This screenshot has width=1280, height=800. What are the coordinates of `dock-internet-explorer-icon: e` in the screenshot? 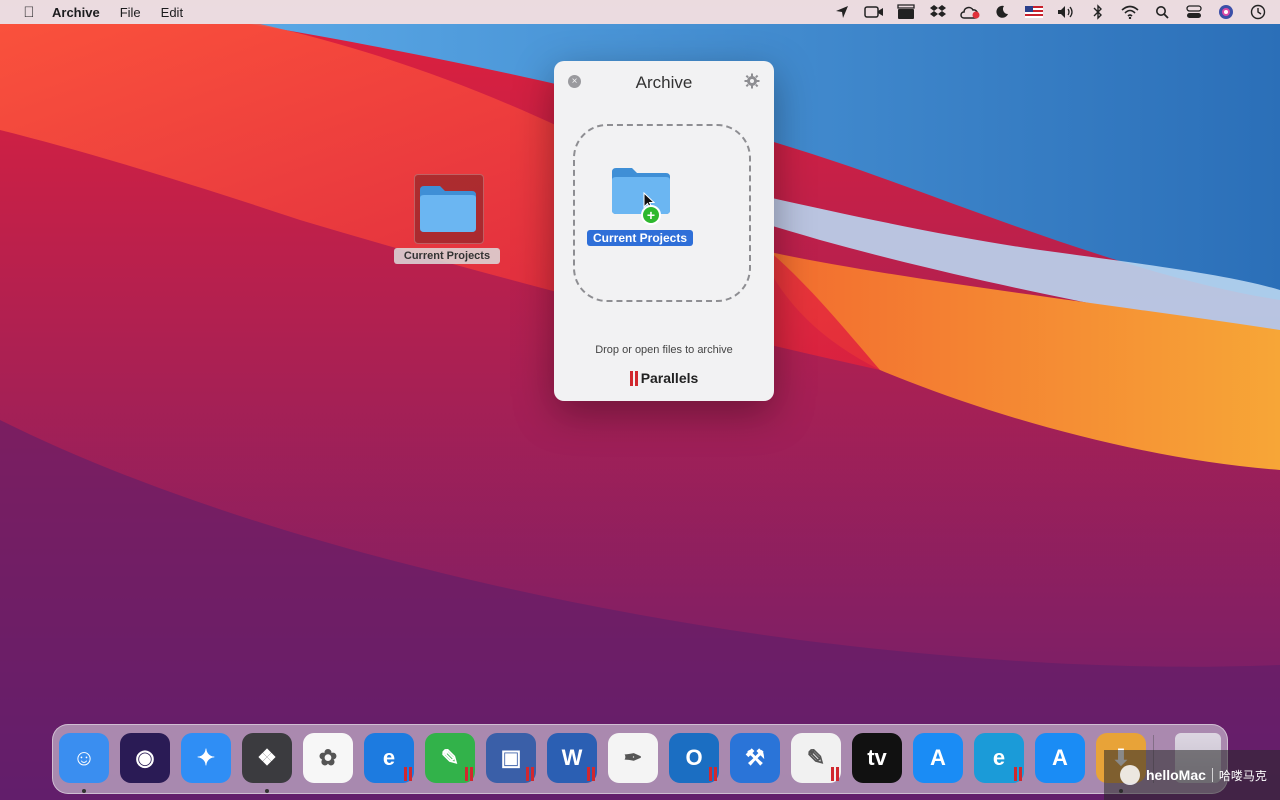 It's located at (389, 758).